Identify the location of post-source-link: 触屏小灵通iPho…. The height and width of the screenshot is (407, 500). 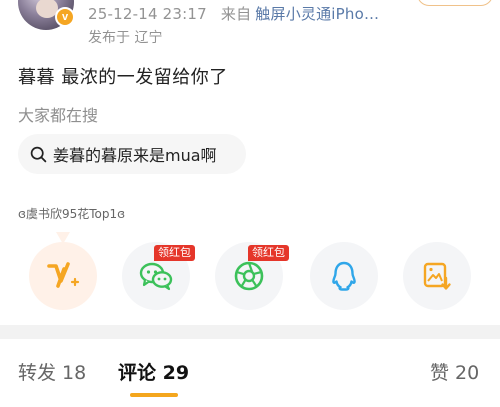
(317, 14).